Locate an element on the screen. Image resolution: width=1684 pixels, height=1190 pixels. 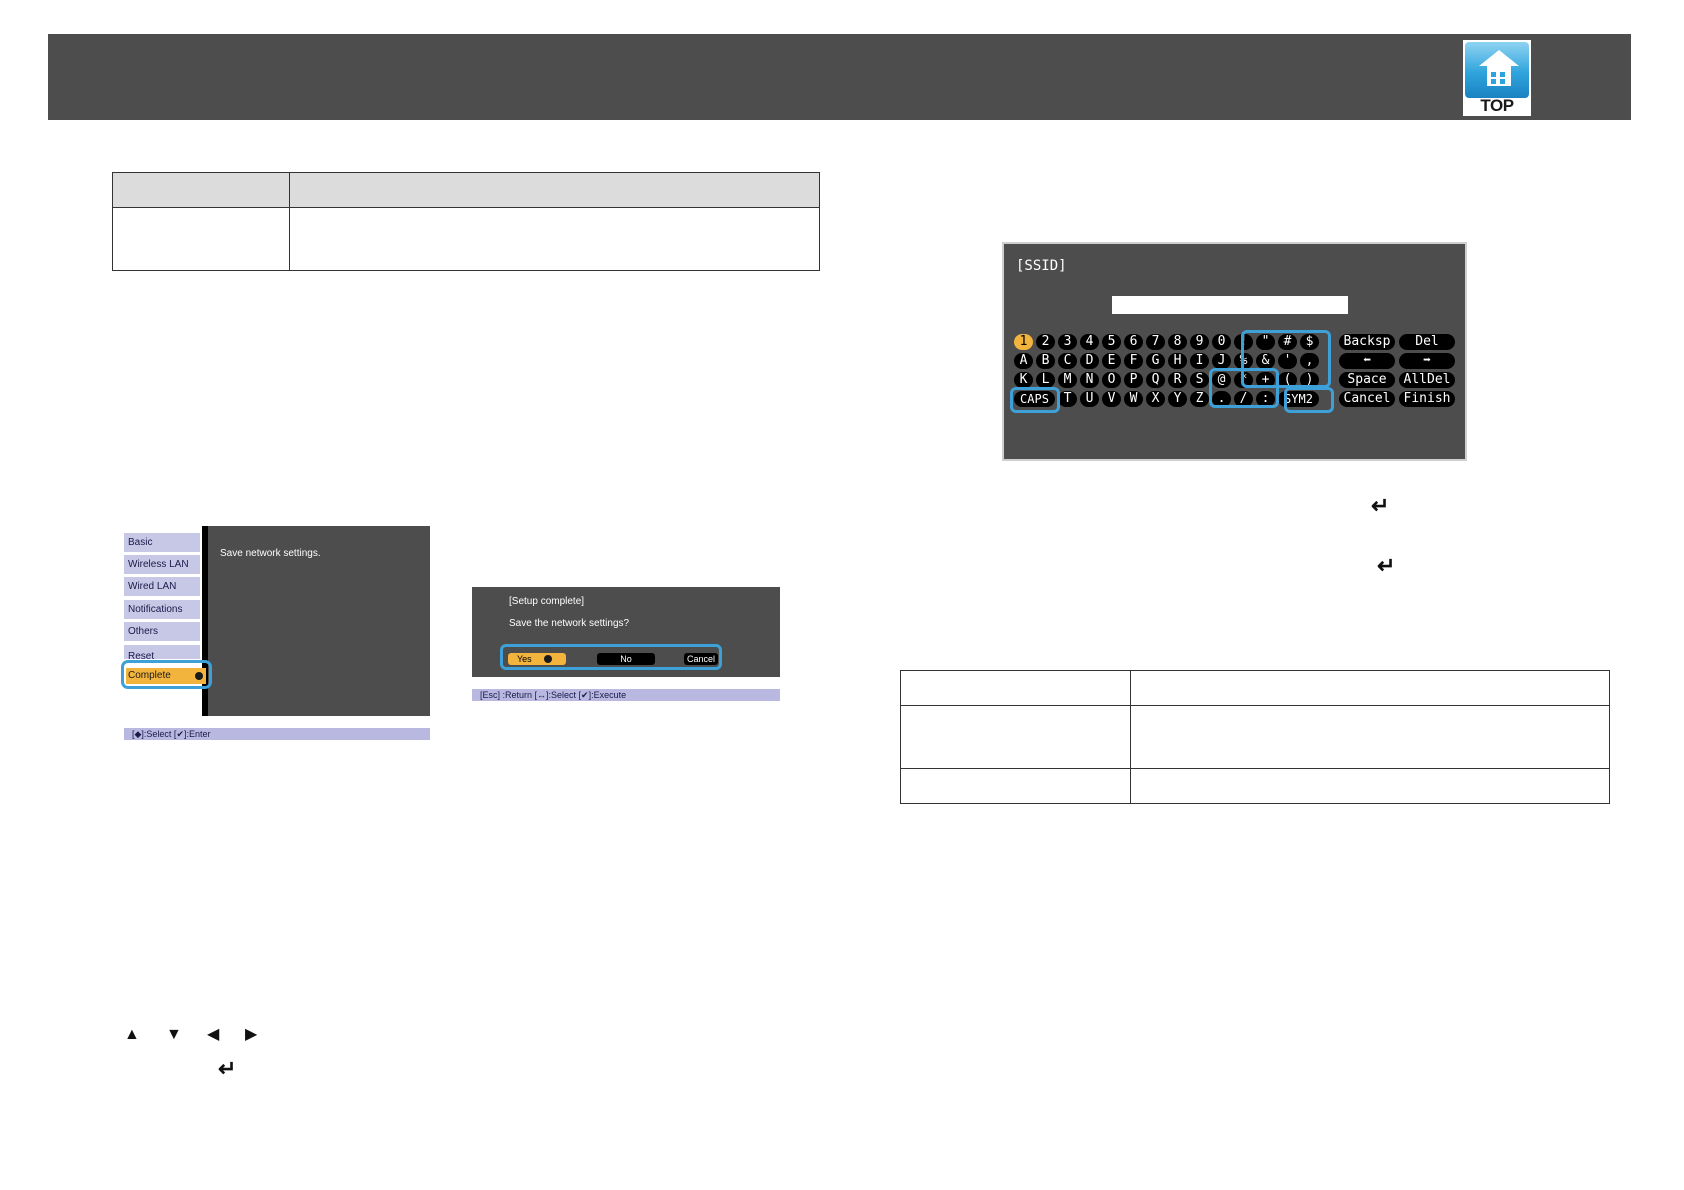
menu-item-basic: Basic is located at coordinates (162, 542).